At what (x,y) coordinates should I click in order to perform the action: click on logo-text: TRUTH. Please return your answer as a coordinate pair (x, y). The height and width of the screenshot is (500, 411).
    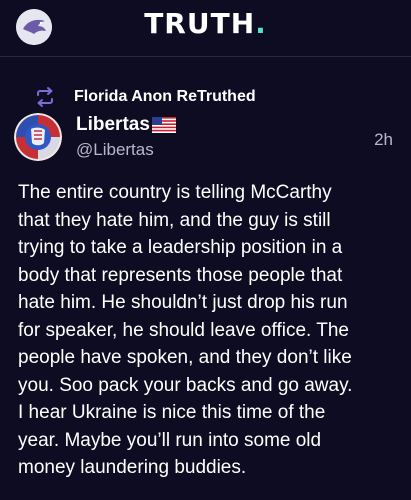
    Looking at the image, I should click on (200, 23).